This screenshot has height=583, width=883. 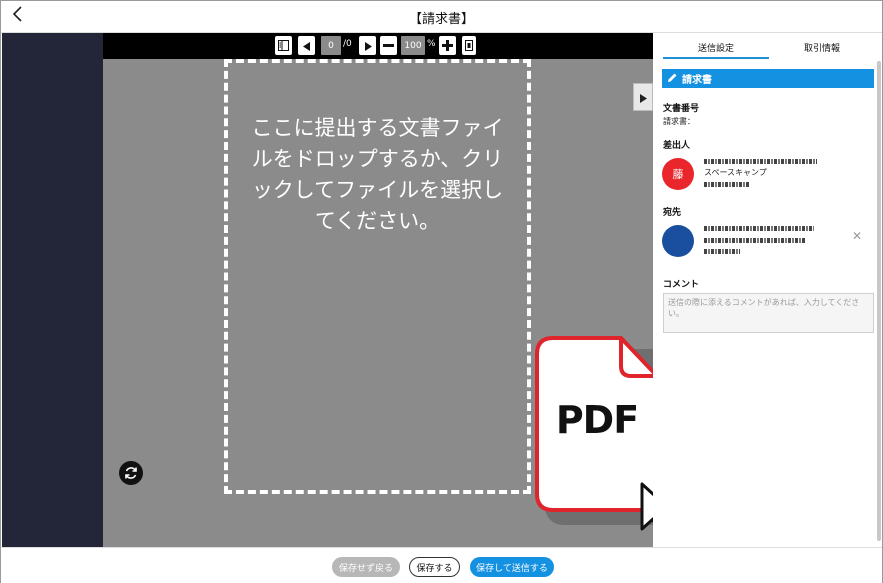 I want to click on page-title: 【請求書】, so click(x=441, y=19).